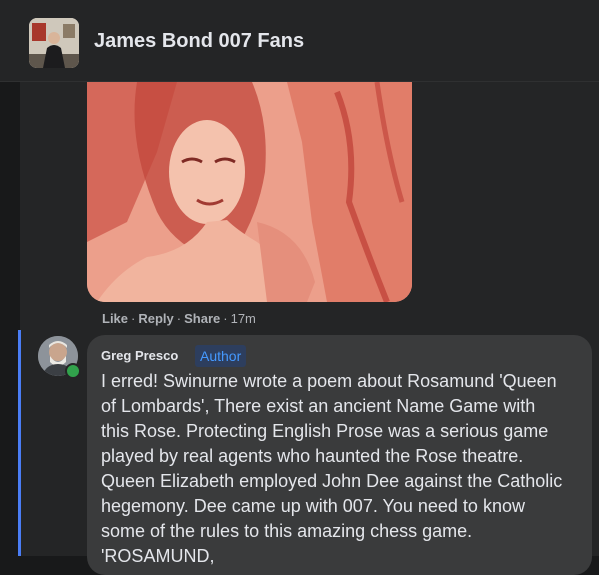 Image resolution: width=599 pixels, height=575 pixels. What do you see at coordinates (221, 356) in the screenshot?
I see `author-badge: Author` at bounding box center [221, 356].